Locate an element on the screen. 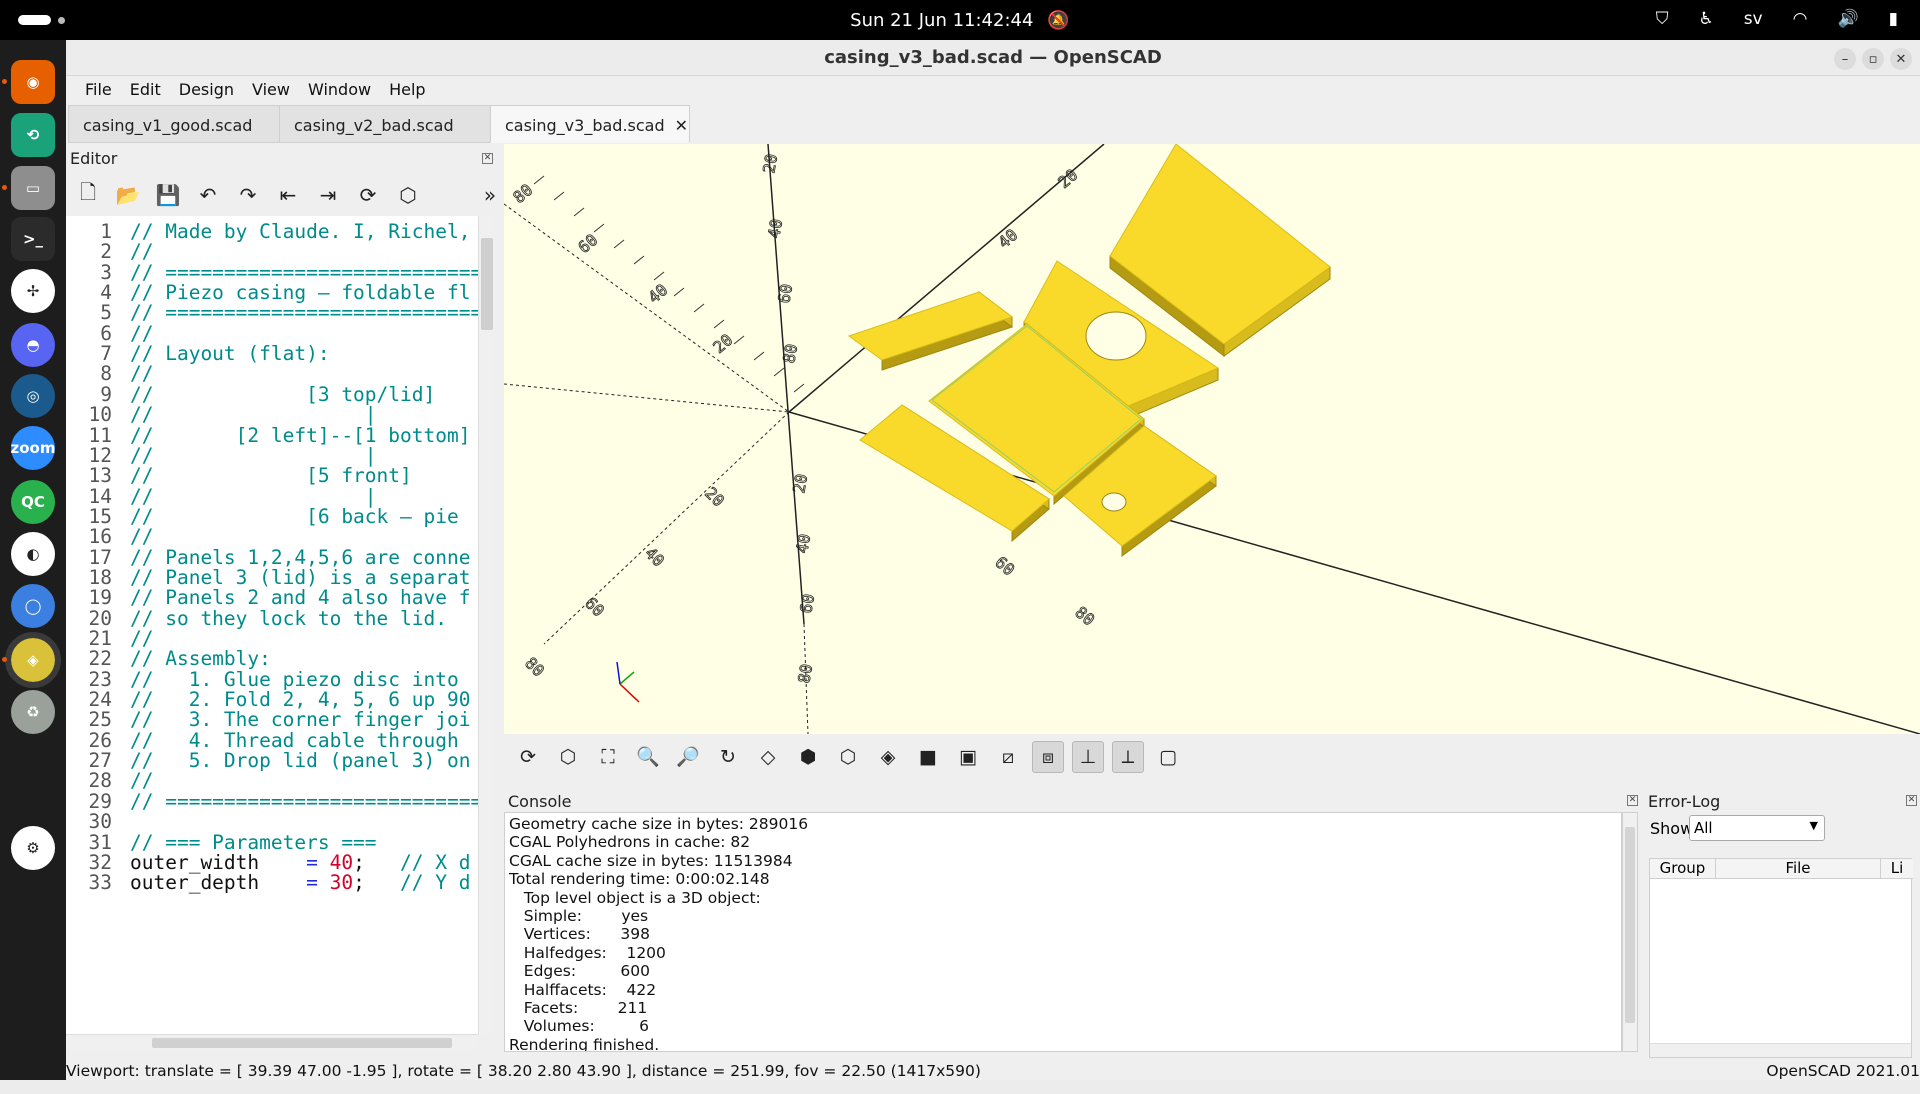 The width and height of the screenshot is (1920, 1094). volume-icon: 🔊 is located at coordinates (1847, 19).